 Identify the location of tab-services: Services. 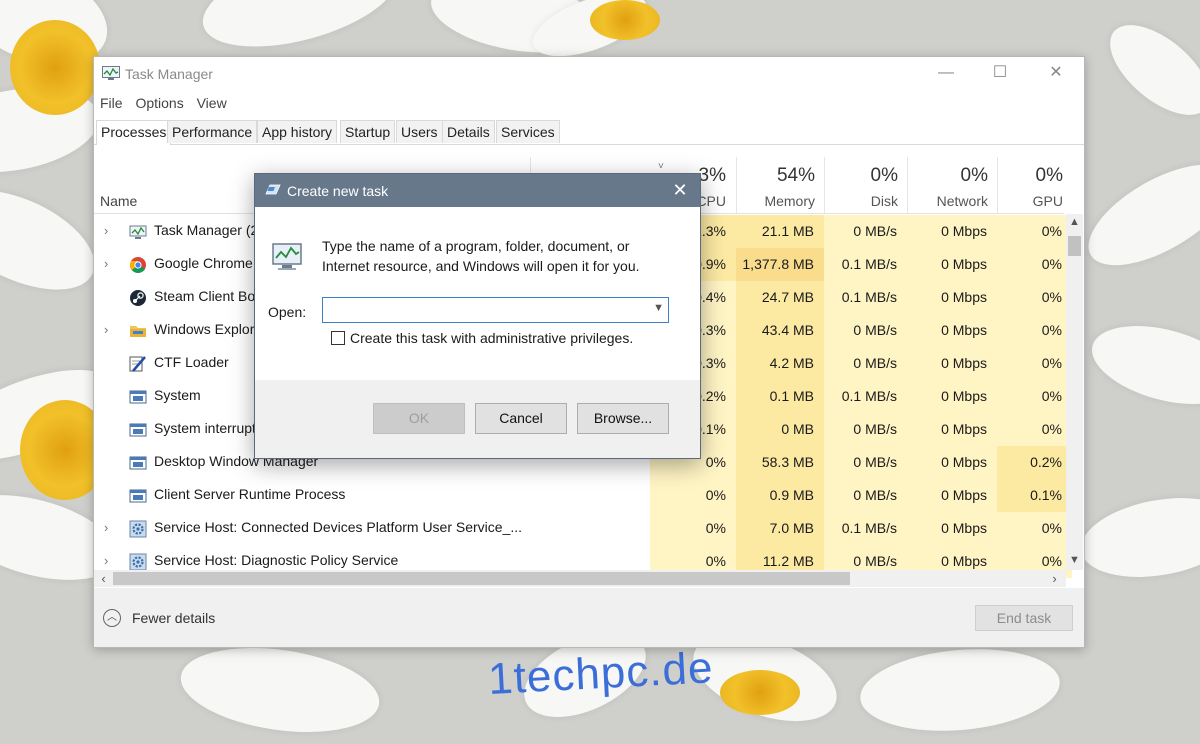
(528, 131).